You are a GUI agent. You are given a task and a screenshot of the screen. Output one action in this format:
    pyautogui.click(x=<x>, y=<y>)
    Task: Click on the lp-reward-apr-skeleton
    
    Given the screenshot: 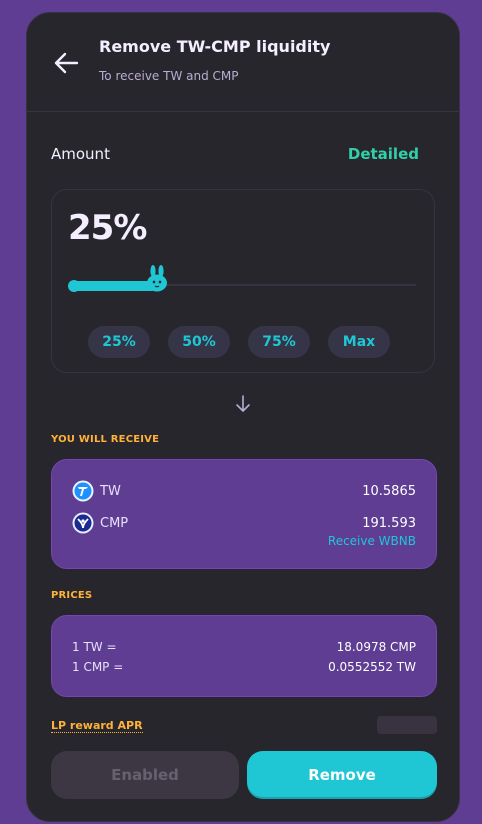 What is the action you would take?
    pyautogui.click(x=407, y=725)
    